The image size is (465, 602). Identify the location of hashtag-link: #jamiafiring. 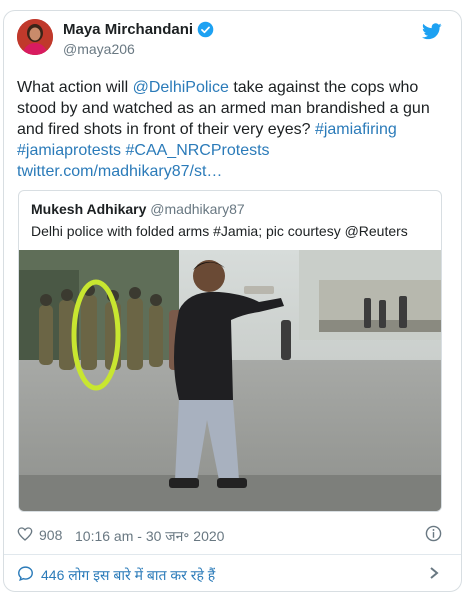
(356, 129).